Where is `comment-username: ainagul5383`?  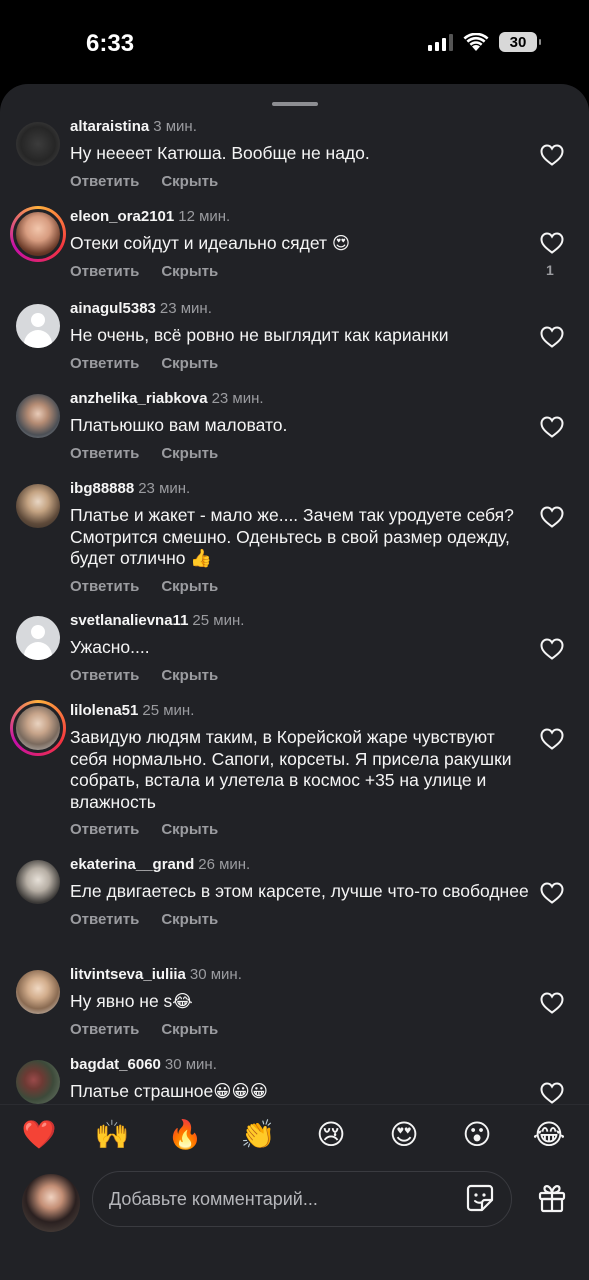 comment-username: ainagul5383 is located at coordinates (113, 308).